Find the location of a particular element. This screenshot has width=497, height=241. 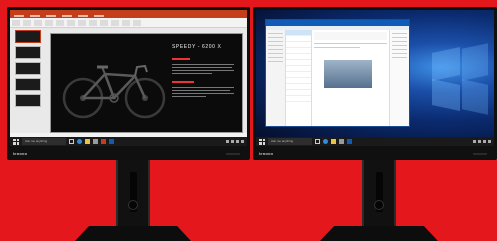

slide-thumbnails is located at coordinates (27, 80).